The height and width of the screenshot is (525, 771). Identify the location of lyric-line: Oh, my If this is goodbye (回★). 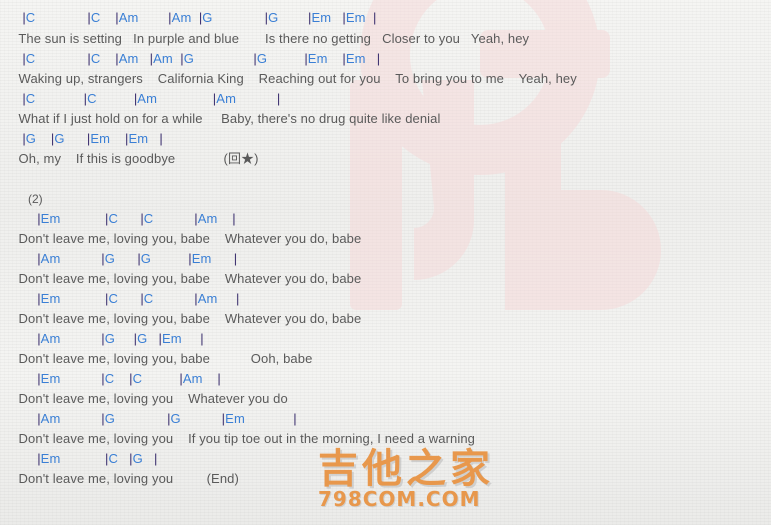
(129, 158).